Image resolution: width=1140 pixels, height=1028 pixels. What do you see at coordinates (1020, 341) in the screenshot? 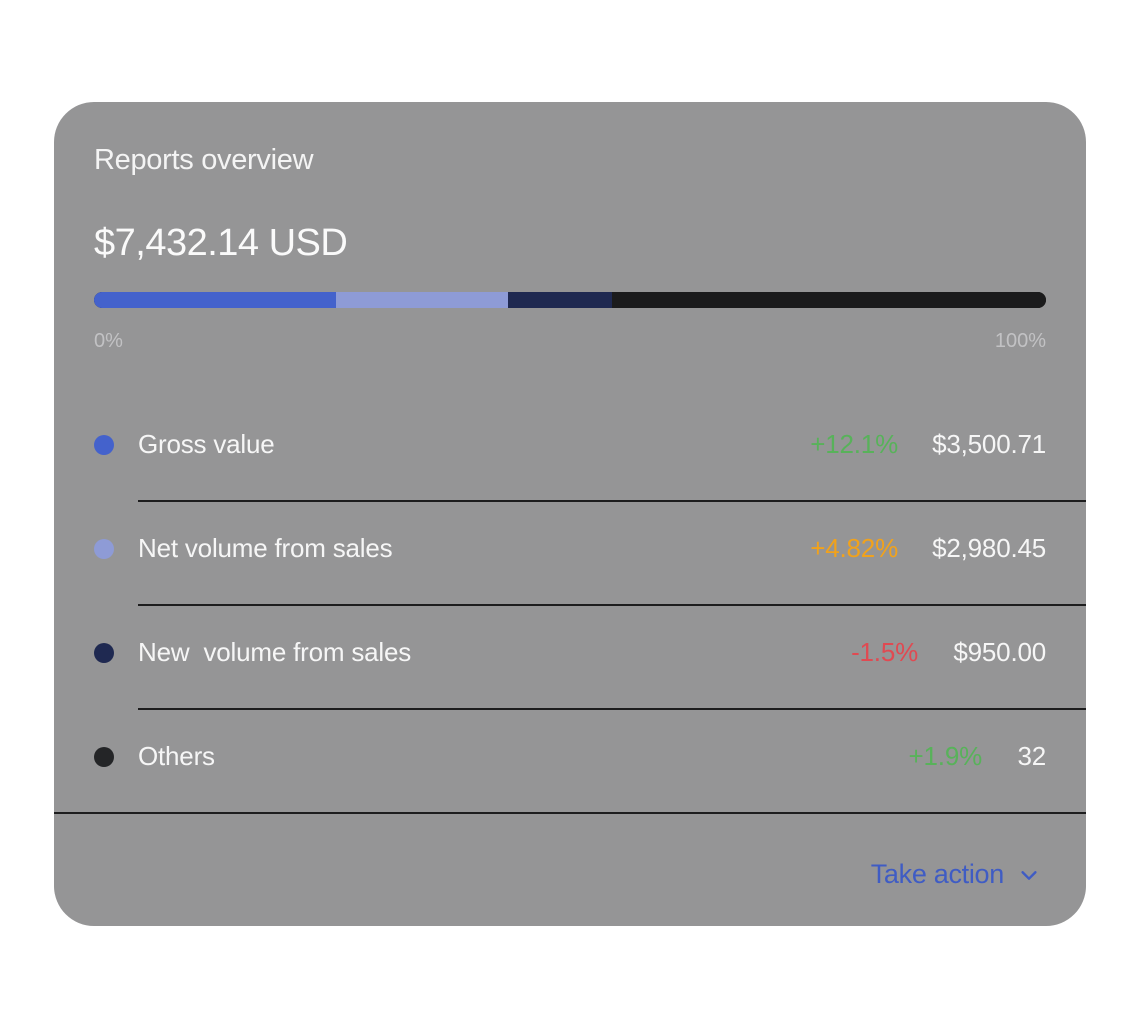
I see `bar-max-label: 100%` at bounding box center [1020, 341].